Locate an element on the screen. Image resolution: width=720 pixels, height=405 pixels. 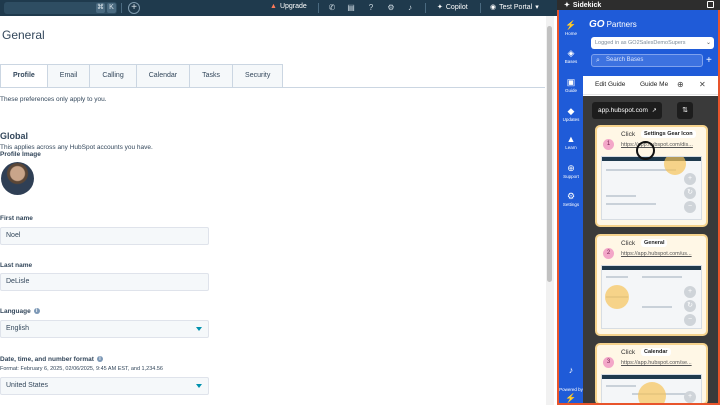
last-name-field: DeLisle is located at coordinates (104, 282).